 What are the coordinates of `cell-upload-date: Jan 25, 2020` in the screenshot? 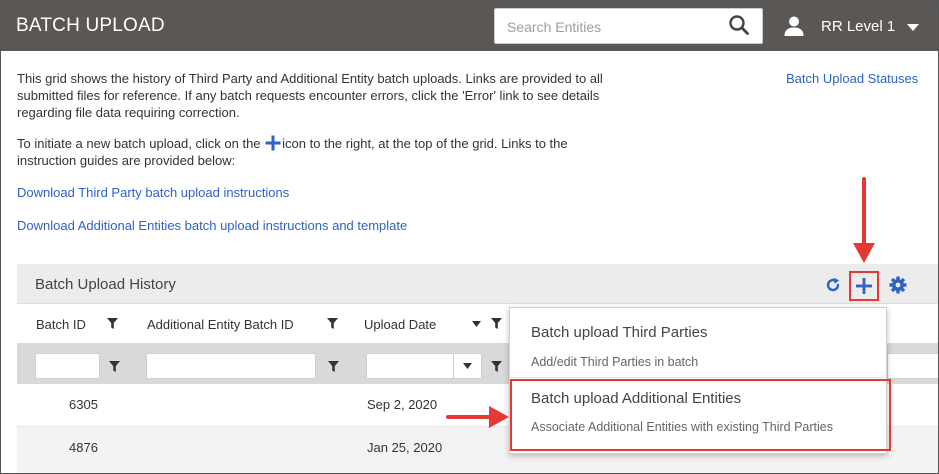 It's located at (405, 447).